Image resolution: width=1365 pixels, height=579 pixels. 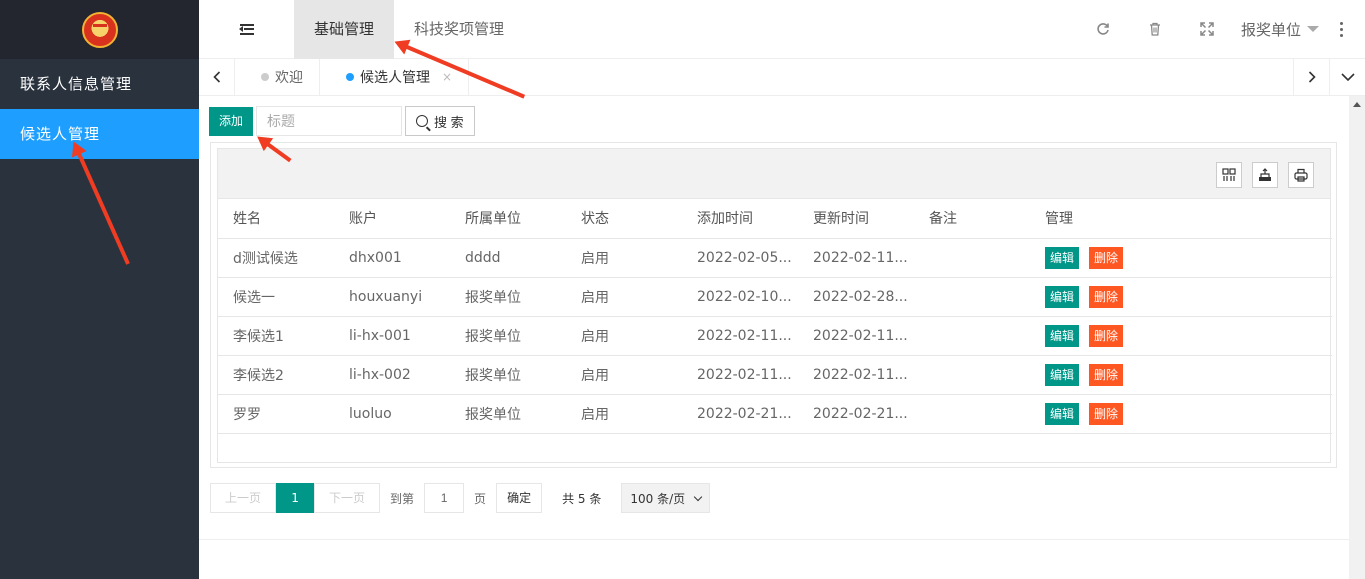 What do you see at coordinates (444, 498) in the screenshot?
I see `goto-page-input` at bounding box center [444, 498].